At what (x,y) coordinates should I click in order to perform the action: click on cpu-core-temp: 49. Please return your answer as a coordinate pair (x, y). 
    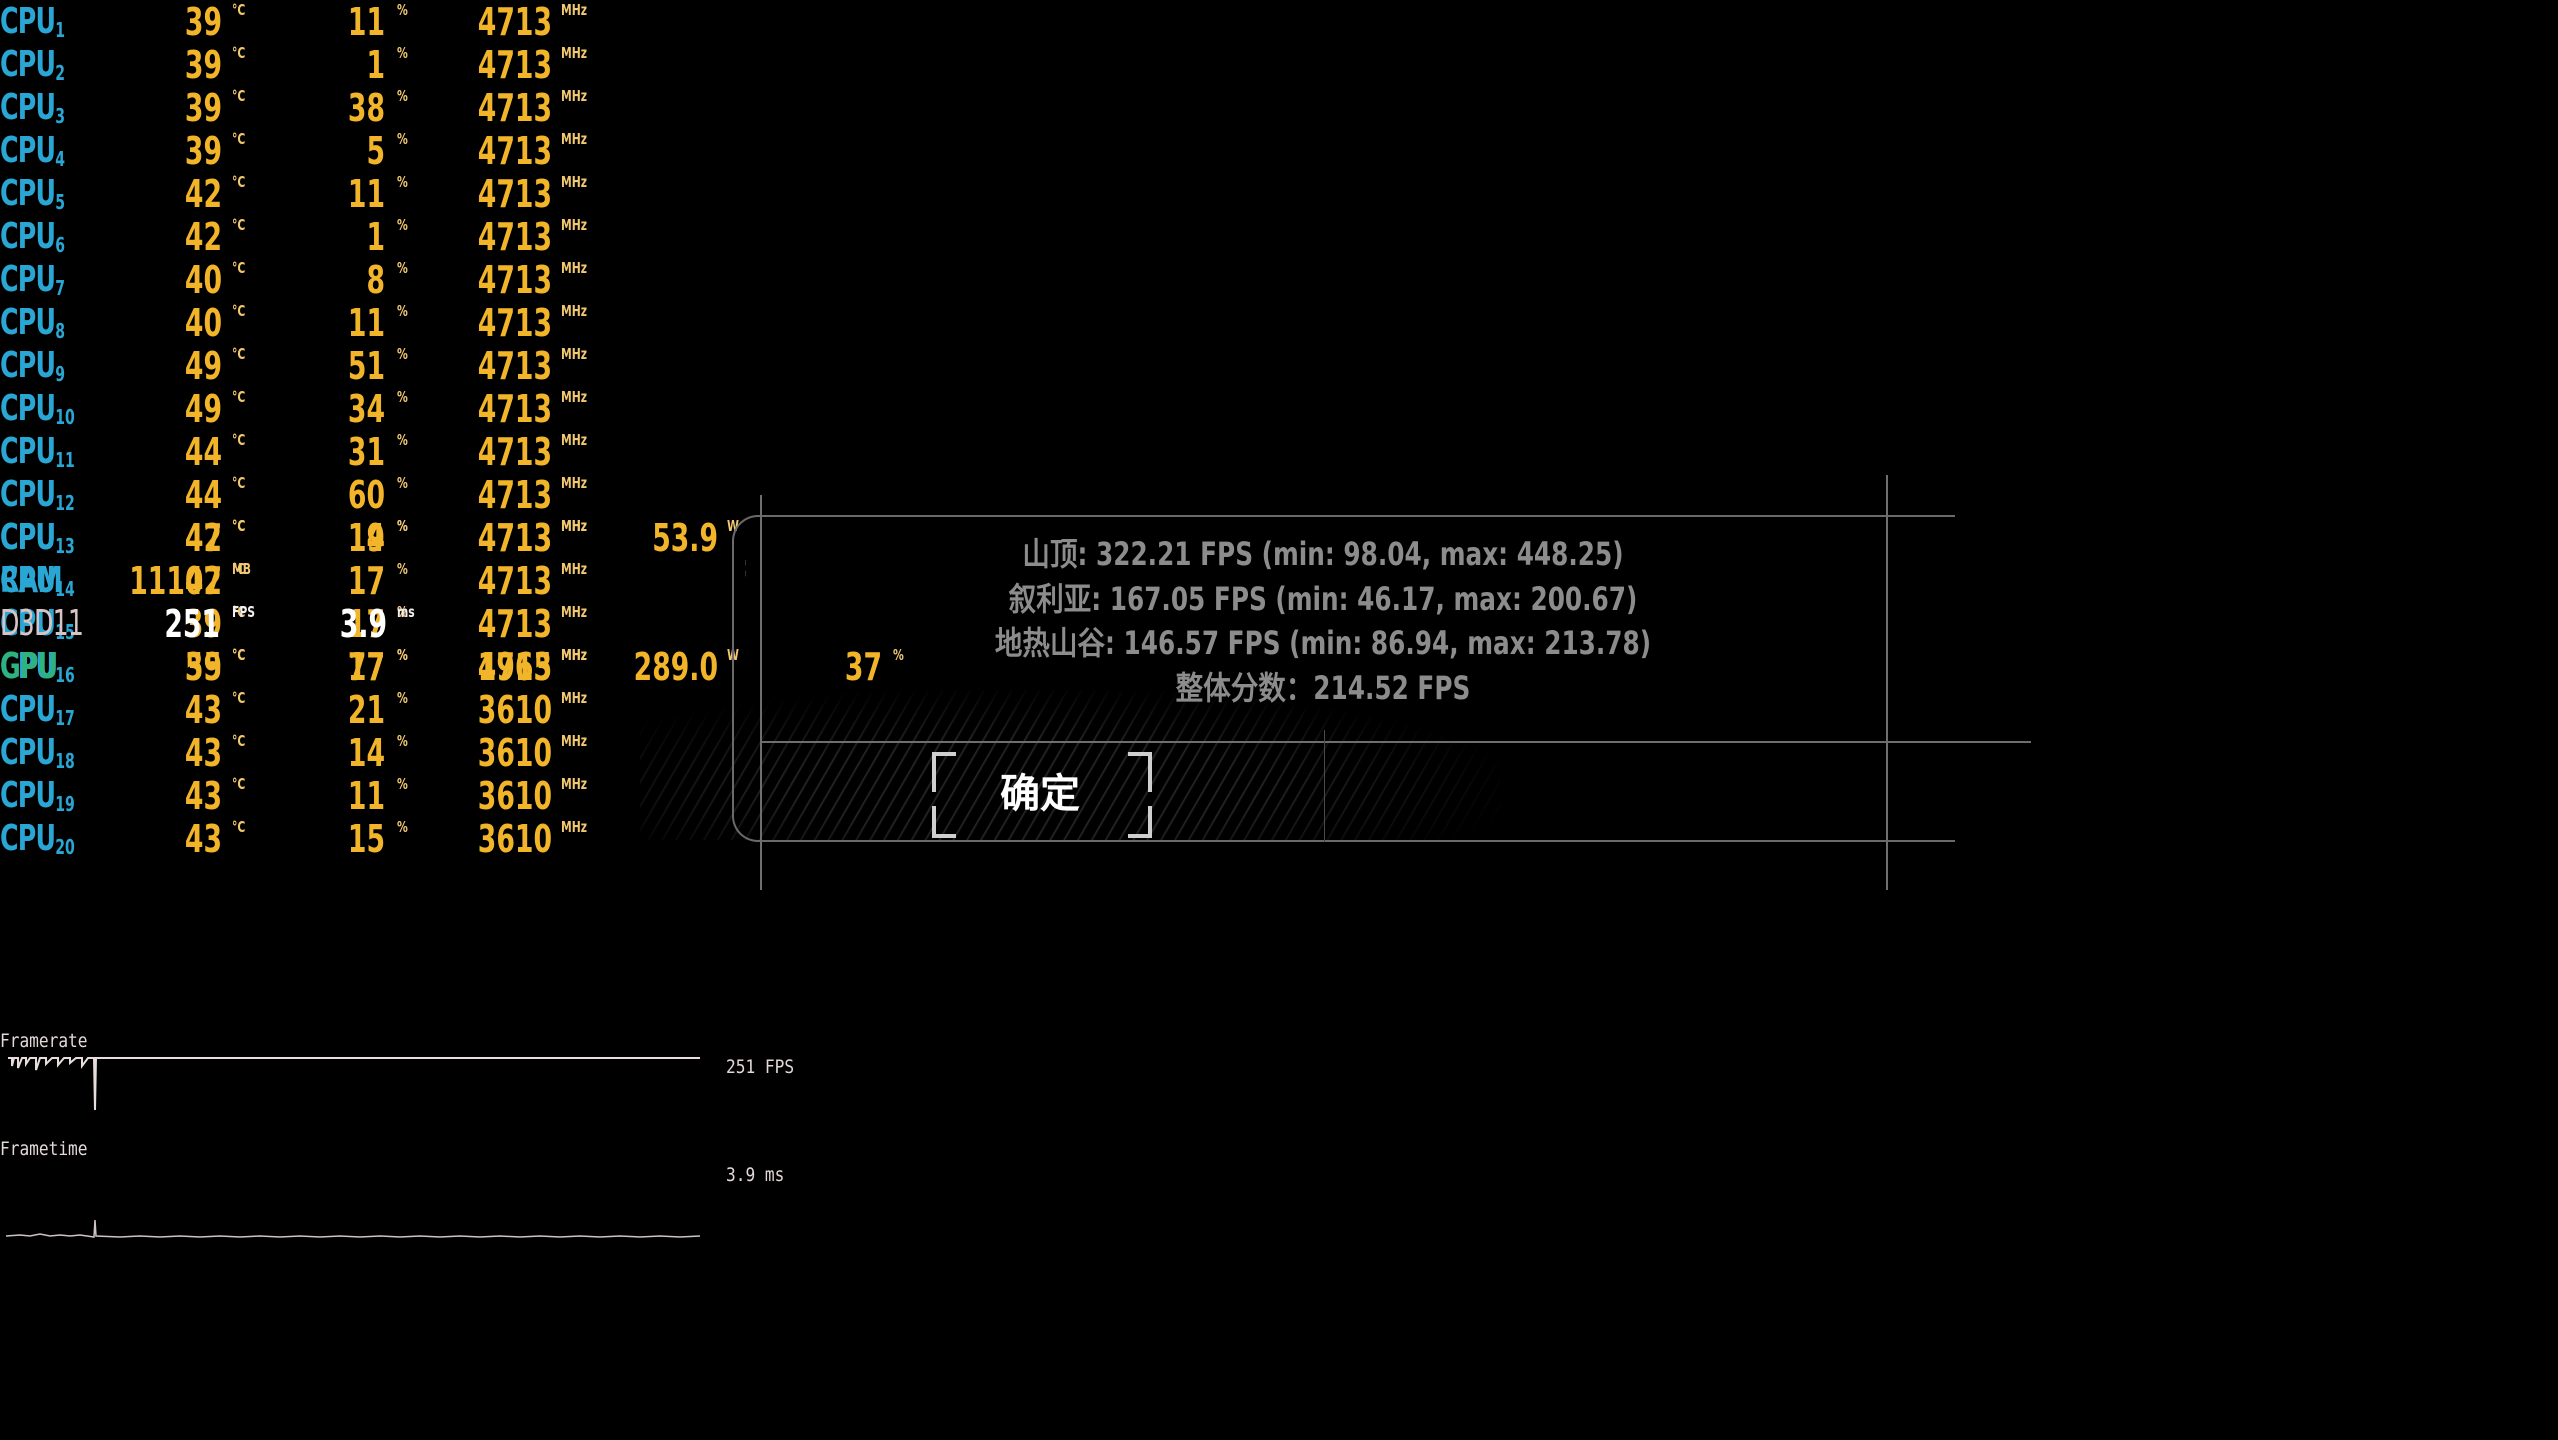
    Looking at the image, I should click on (203, 366).